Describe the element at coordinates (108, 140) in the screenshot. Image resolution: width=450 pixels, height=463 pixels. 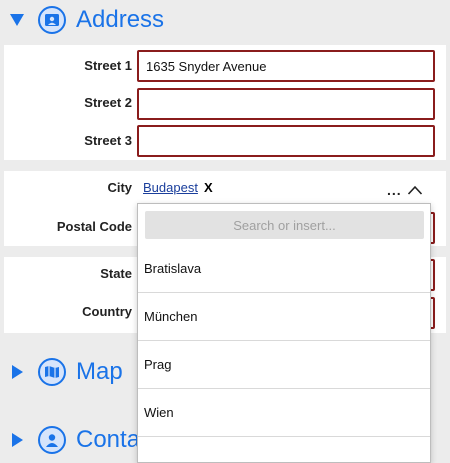
I see `street3-label: Street 3` at that location.